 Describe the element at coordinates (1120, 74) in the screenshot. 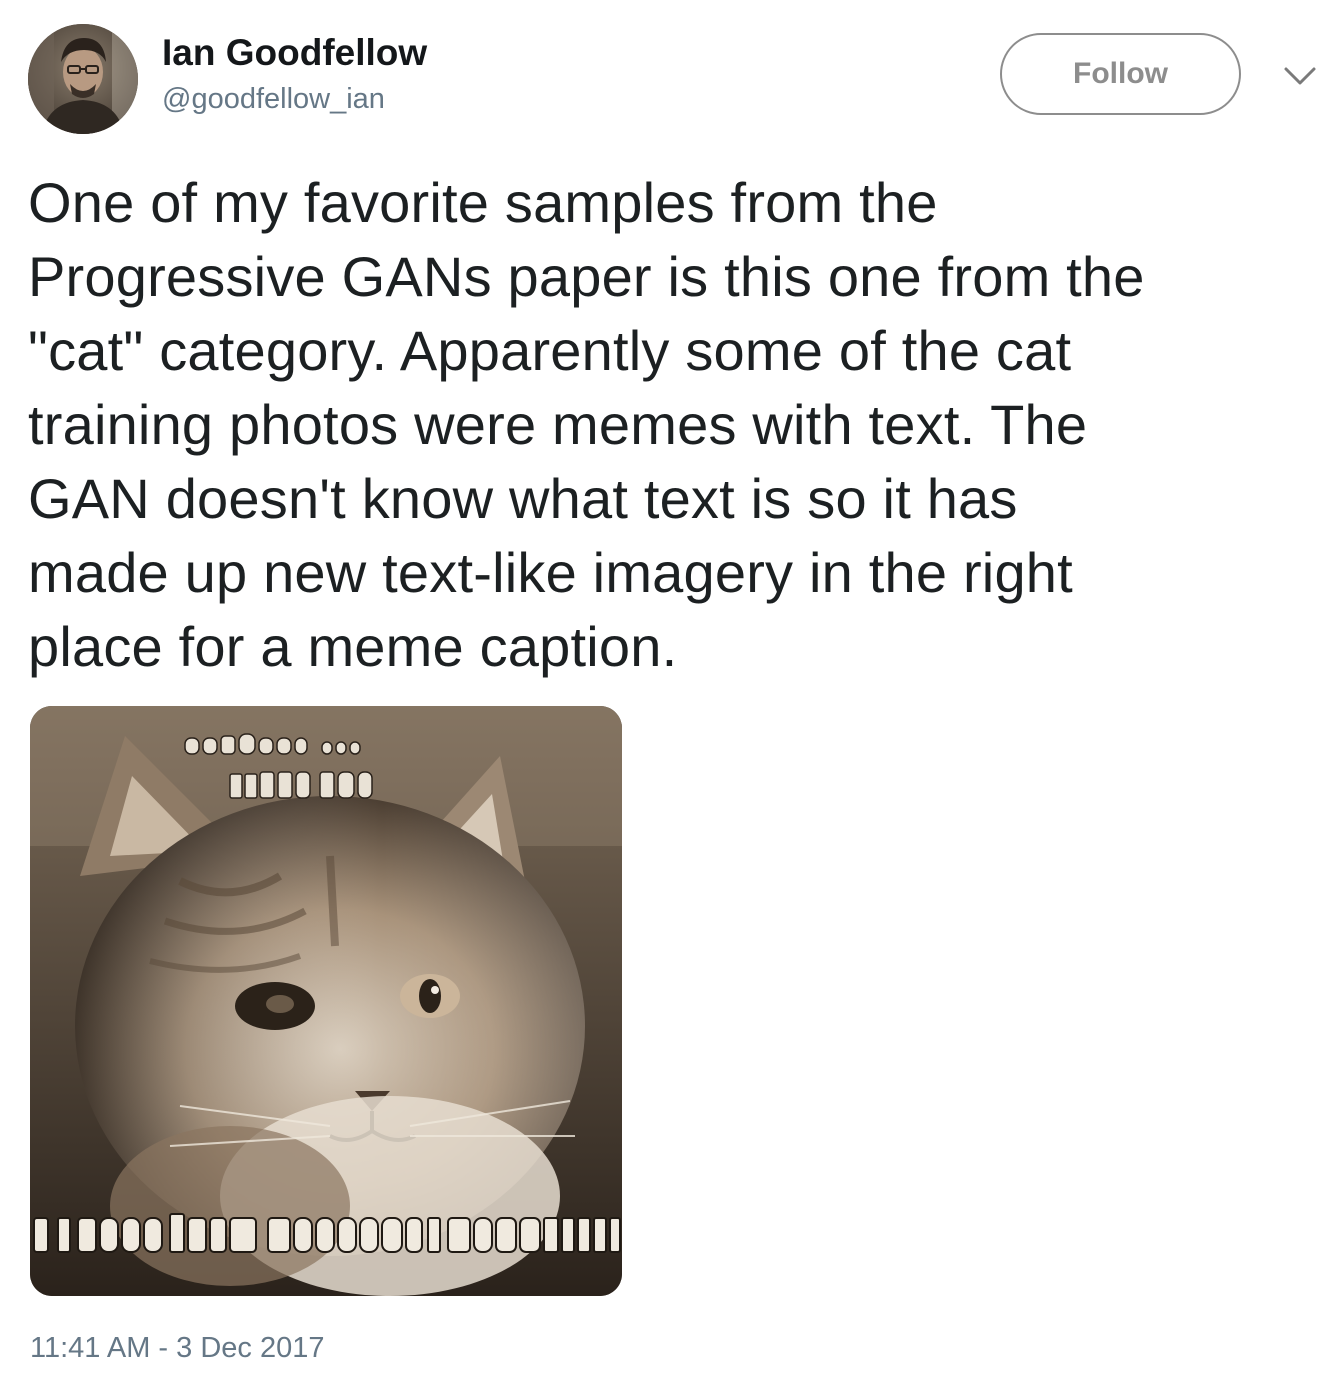

I see `follow-button: Follow` at that location.